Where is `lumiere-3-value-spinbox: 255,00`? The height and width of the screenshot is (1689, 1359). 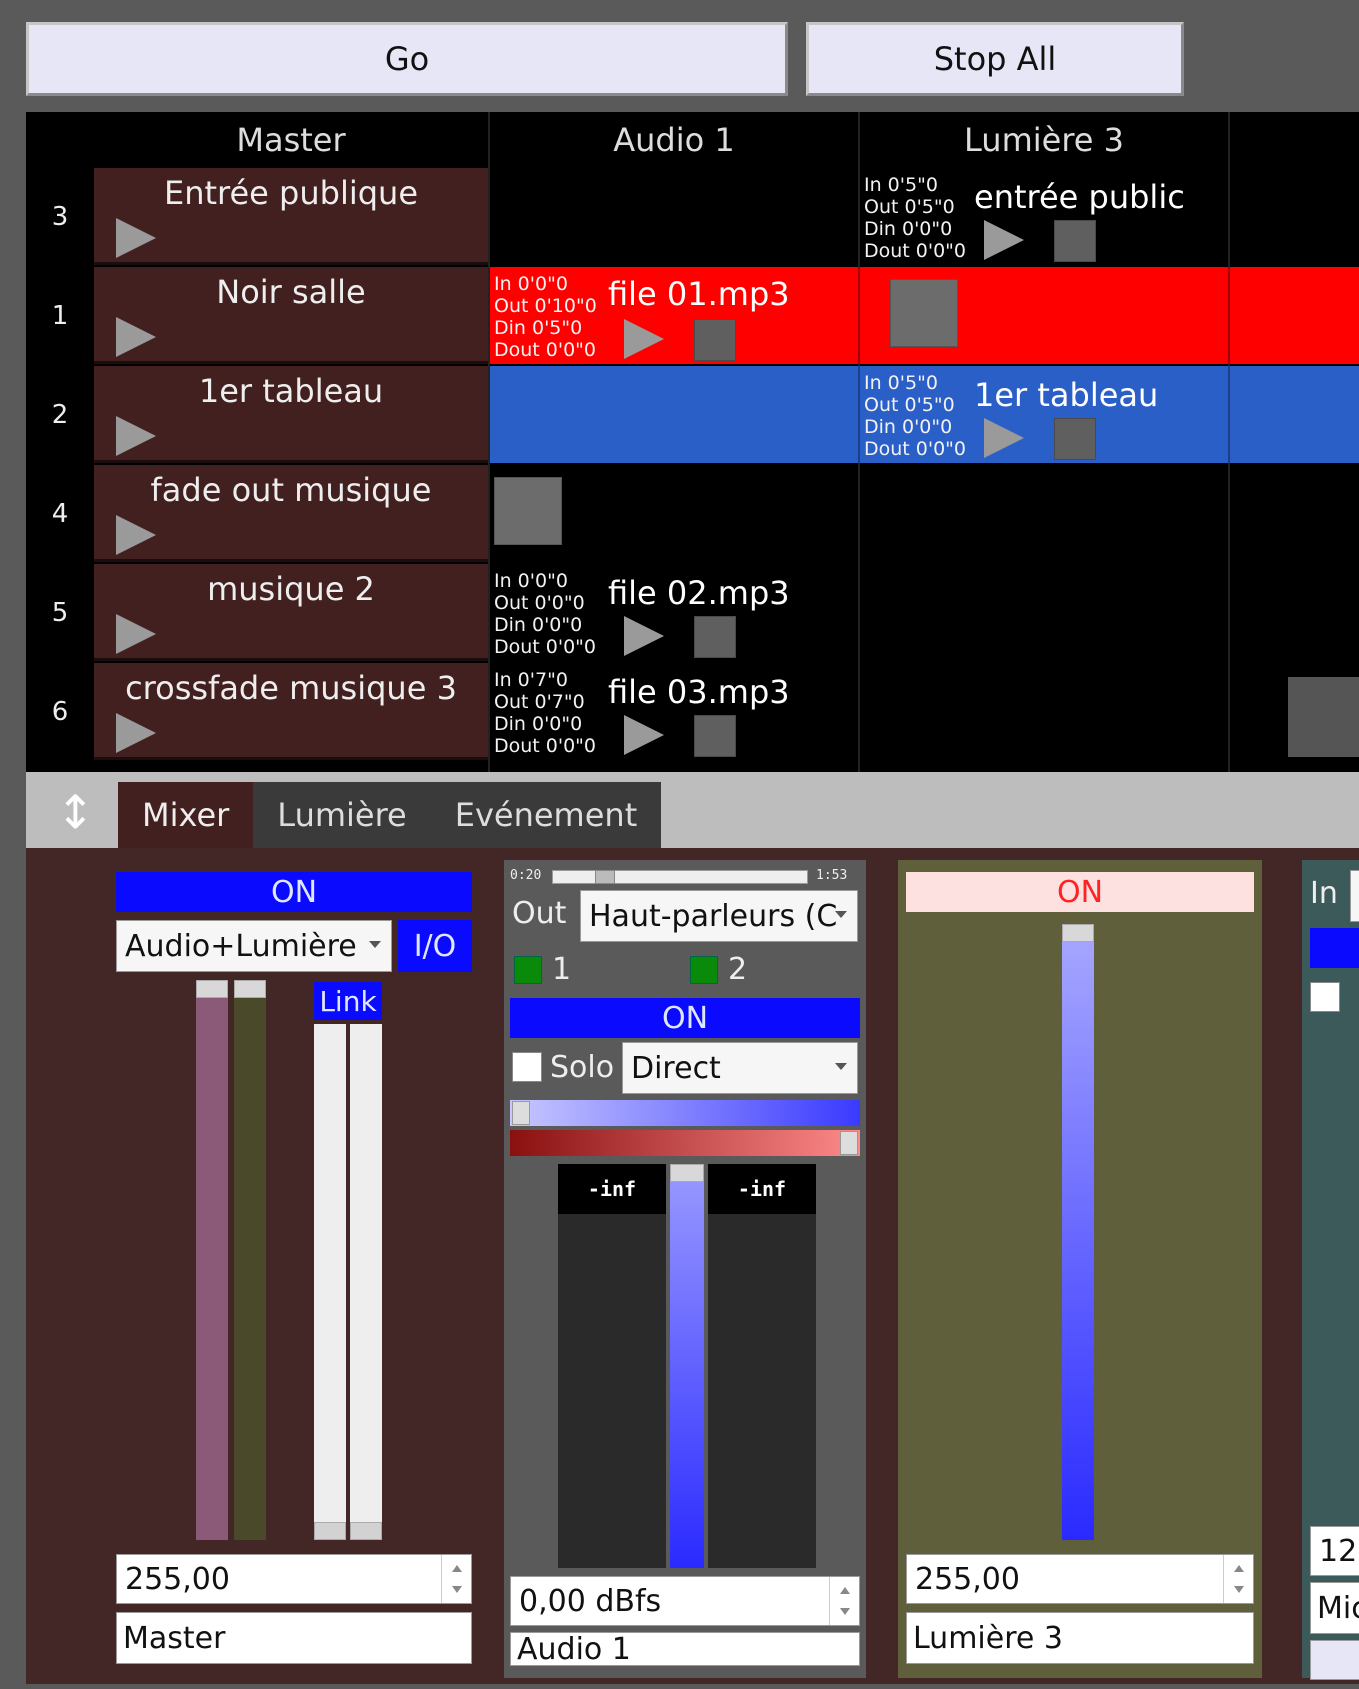
lumiere-3-value-spinbox: 255,00 is located at coordinates (1080, 1579).